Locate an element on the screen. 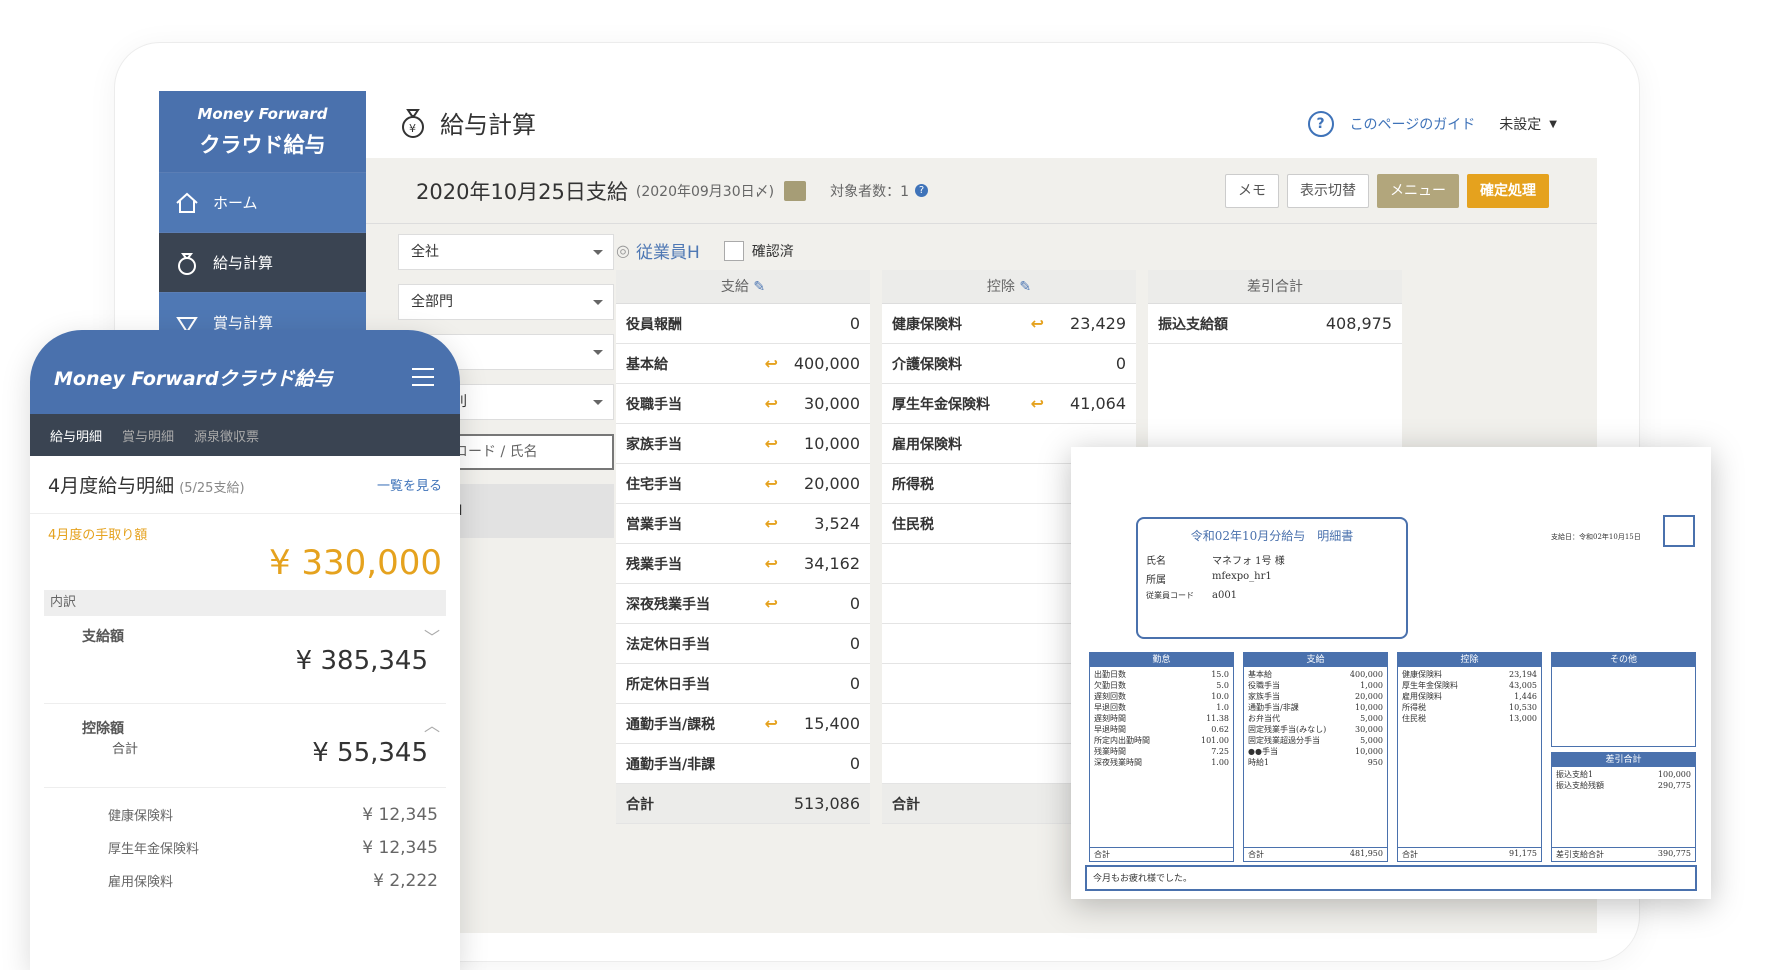 This screenshot has width=1780, height=970. see-all-link: 一覧を見る is located at coordinates (409, 484).